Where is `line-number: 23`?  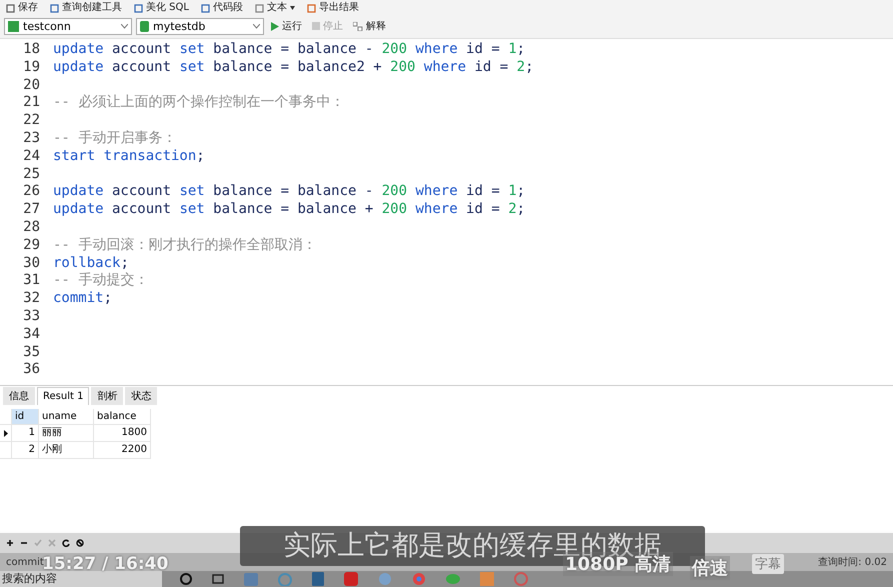 line-number: 23 is located at coordinates (31, 139).